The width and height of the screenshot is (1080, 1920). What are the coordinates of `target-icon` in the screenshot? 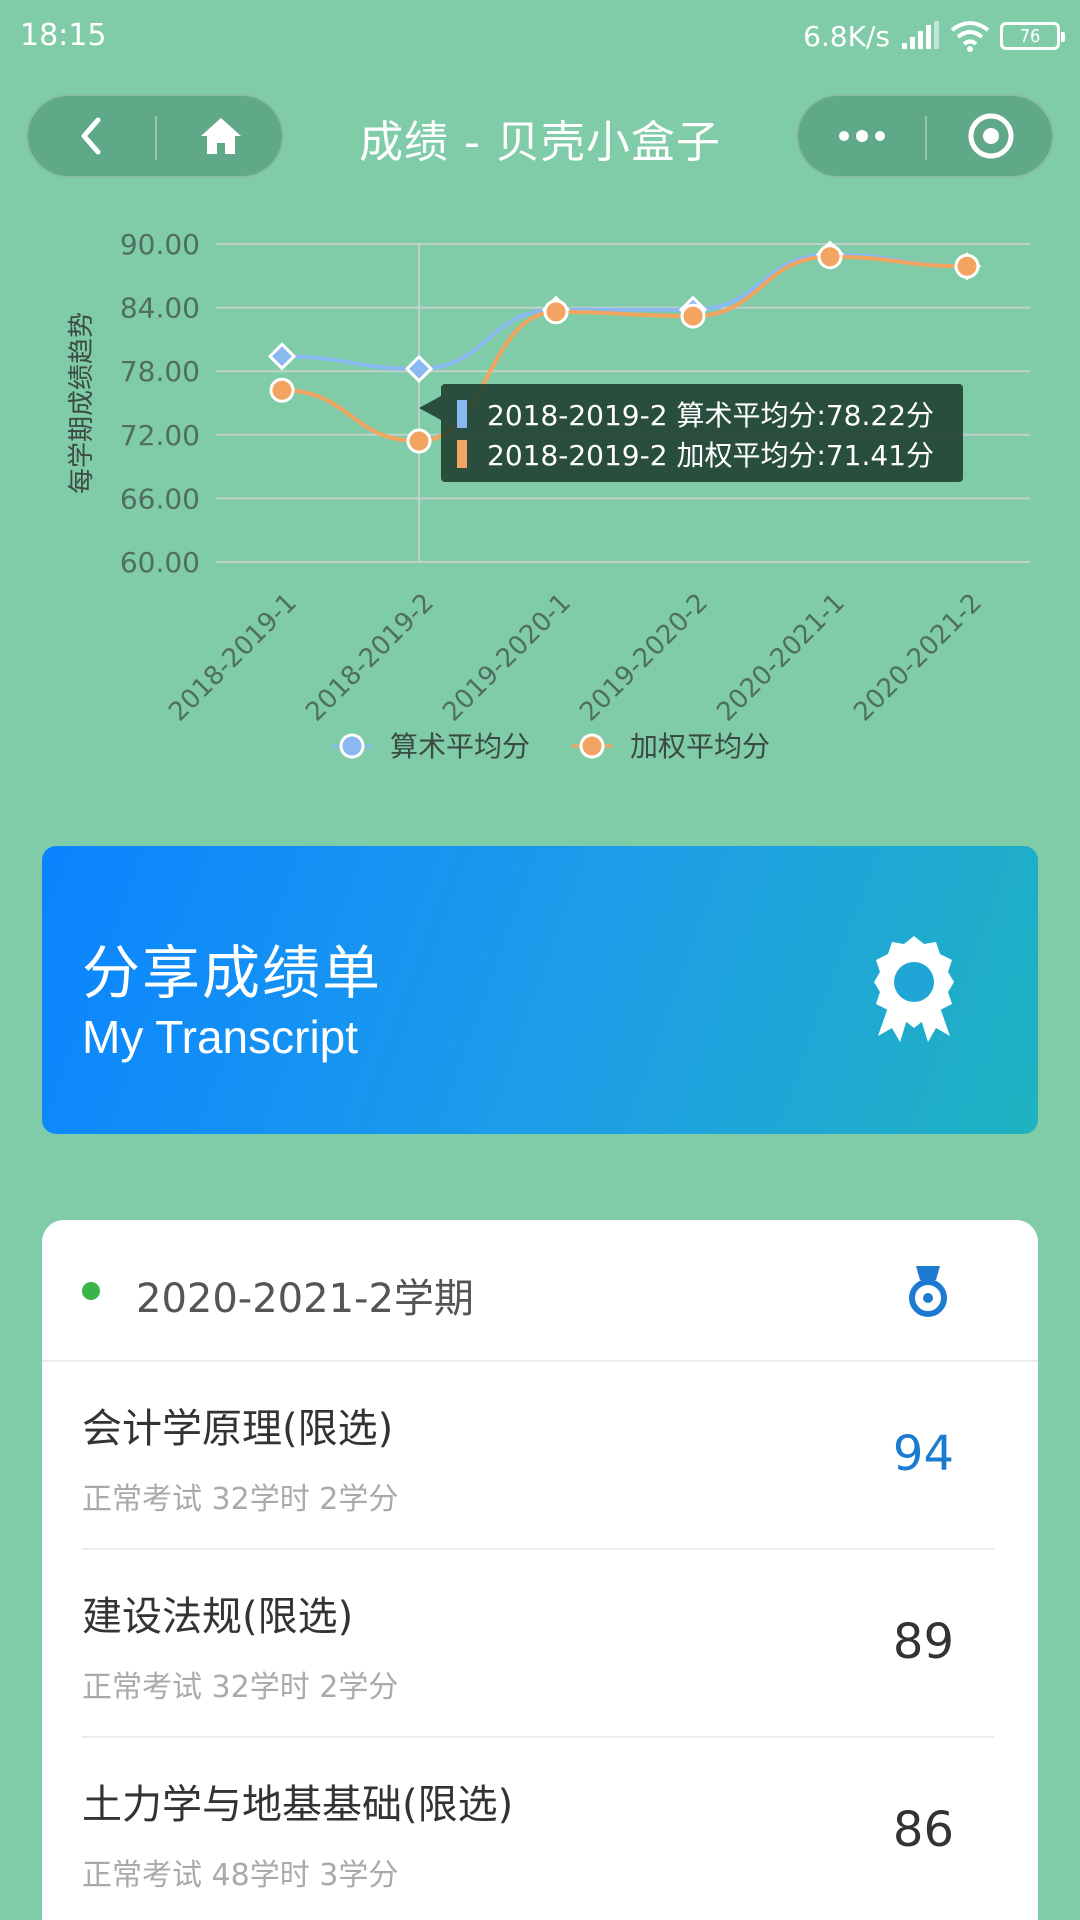 It's located at (990, 136).